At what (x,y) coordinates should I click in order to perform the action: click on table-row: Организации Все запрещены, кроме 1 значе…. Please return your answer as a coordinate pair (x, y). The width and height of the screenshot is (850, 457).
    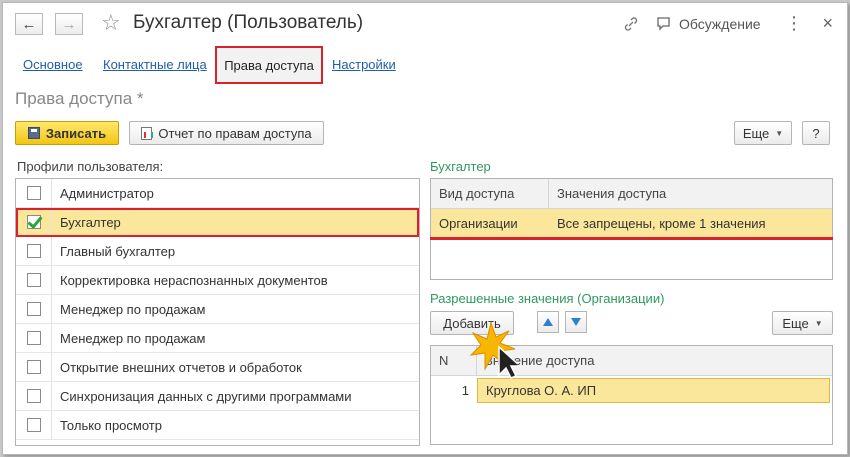
    Looking at the image, I should click on (631, 223).